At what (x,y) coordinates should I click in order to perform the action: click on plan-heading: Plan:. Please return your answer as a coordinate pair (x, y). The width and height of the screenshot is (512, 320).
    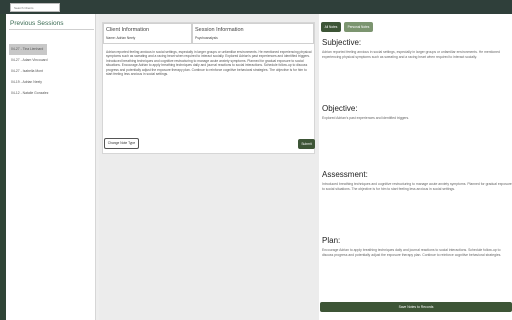
    Looking at the image, I should click on (331, 240).